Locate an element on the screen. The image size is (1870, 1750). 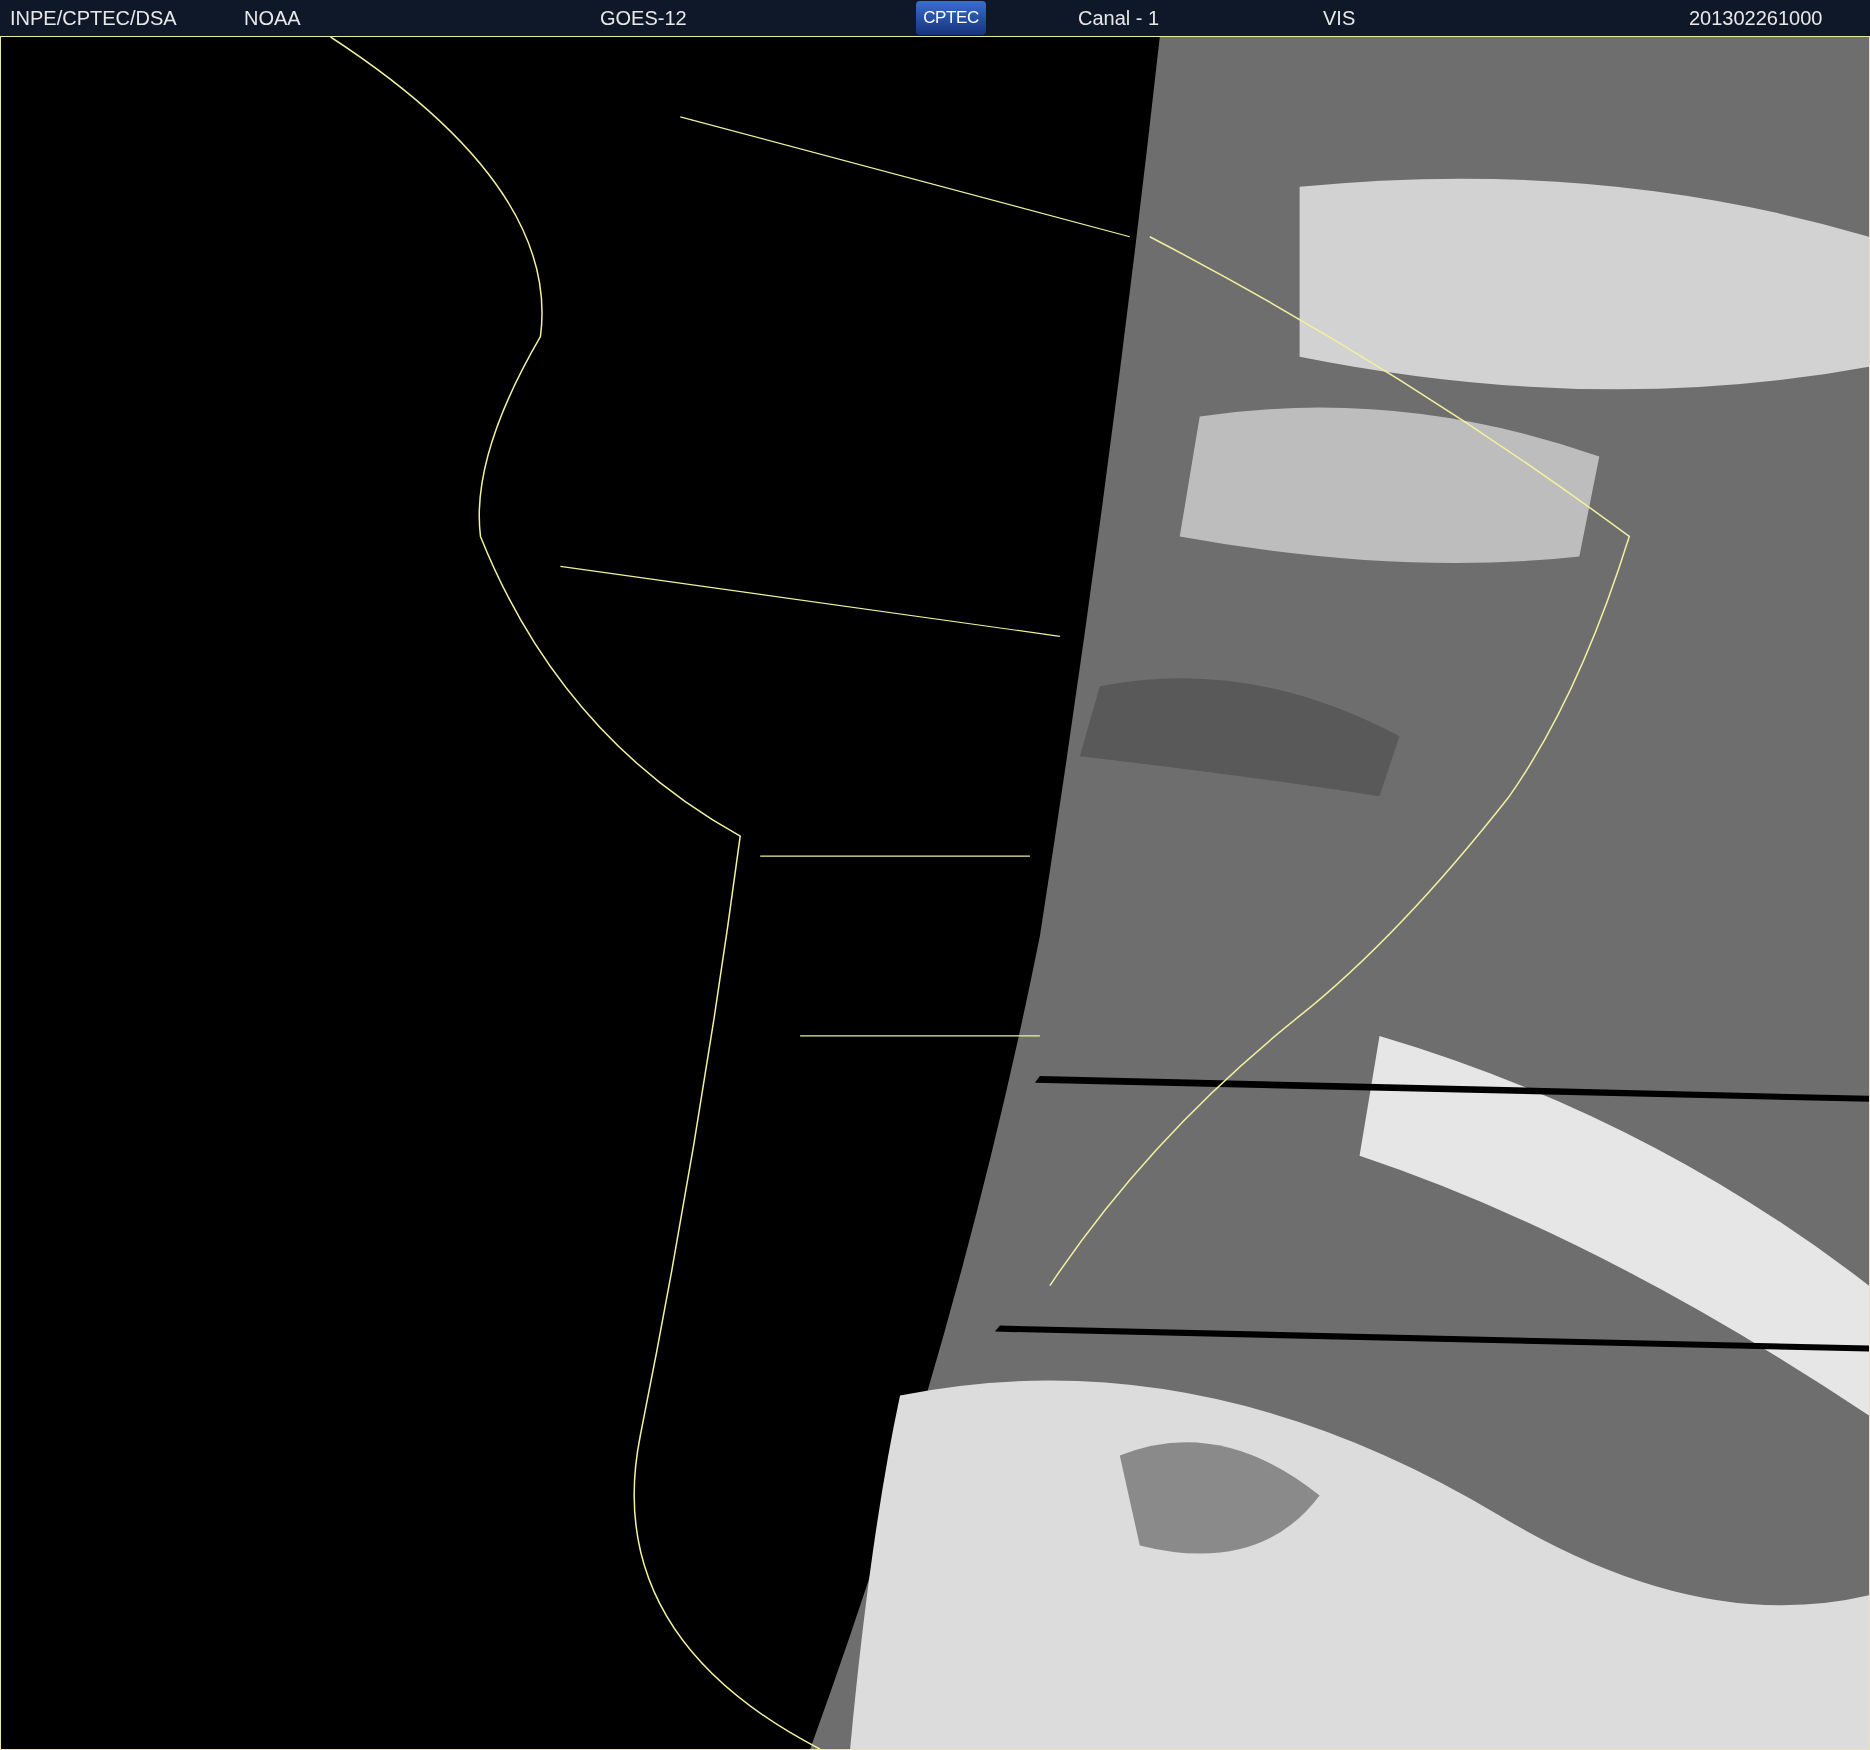
channel-label: Canal - 1 is located at coordinates (1119, 18).